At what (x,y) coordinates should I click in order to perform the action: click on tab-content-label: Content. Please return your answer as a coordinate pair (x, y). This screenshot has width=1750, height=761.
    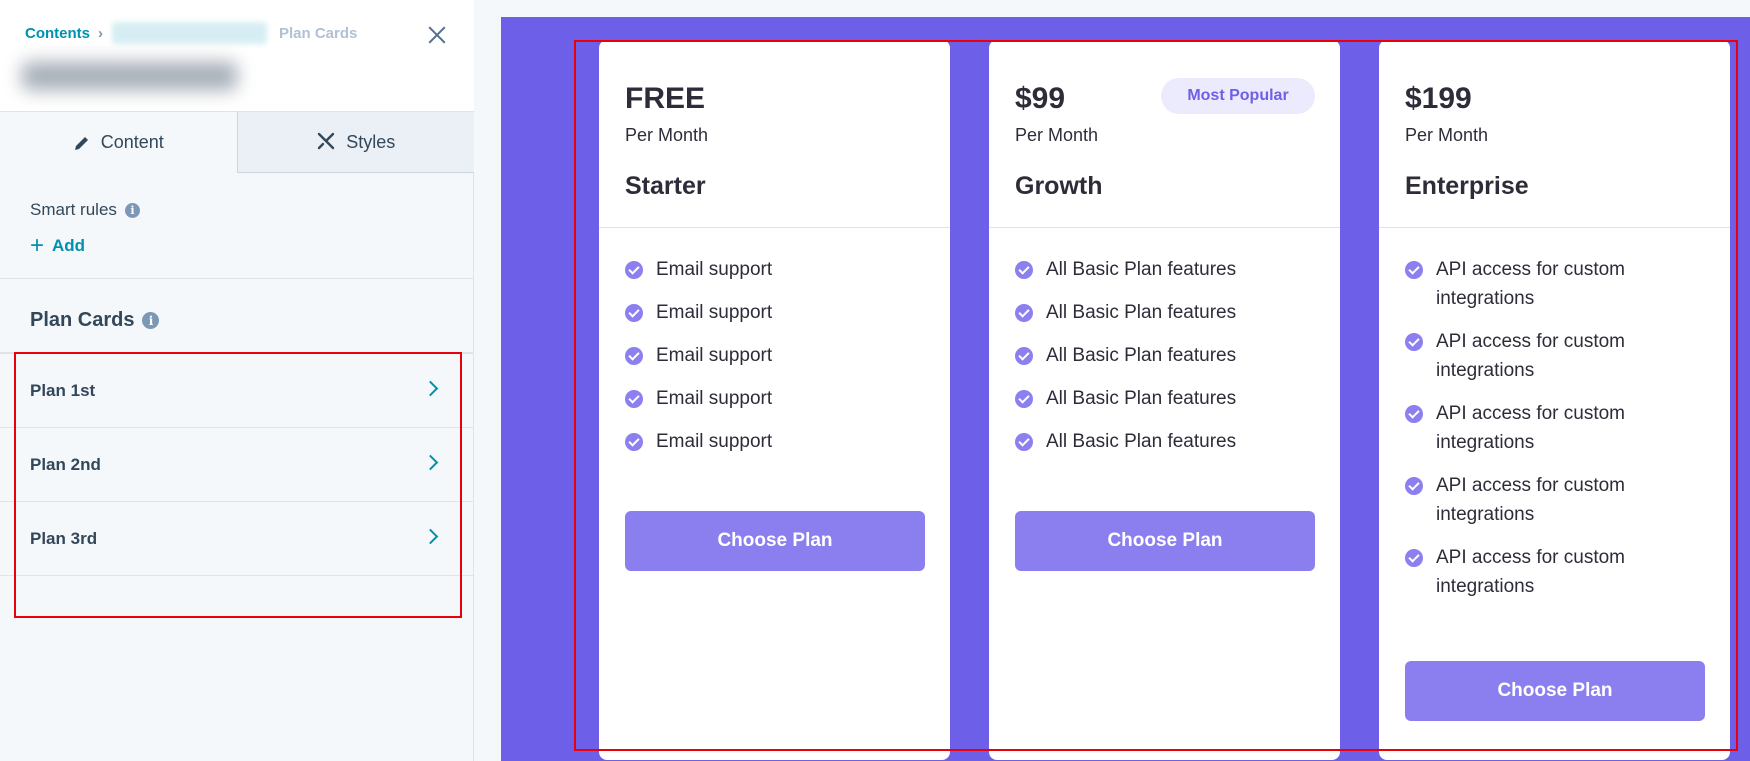
    Looking at the image, I should click on (132, 142).